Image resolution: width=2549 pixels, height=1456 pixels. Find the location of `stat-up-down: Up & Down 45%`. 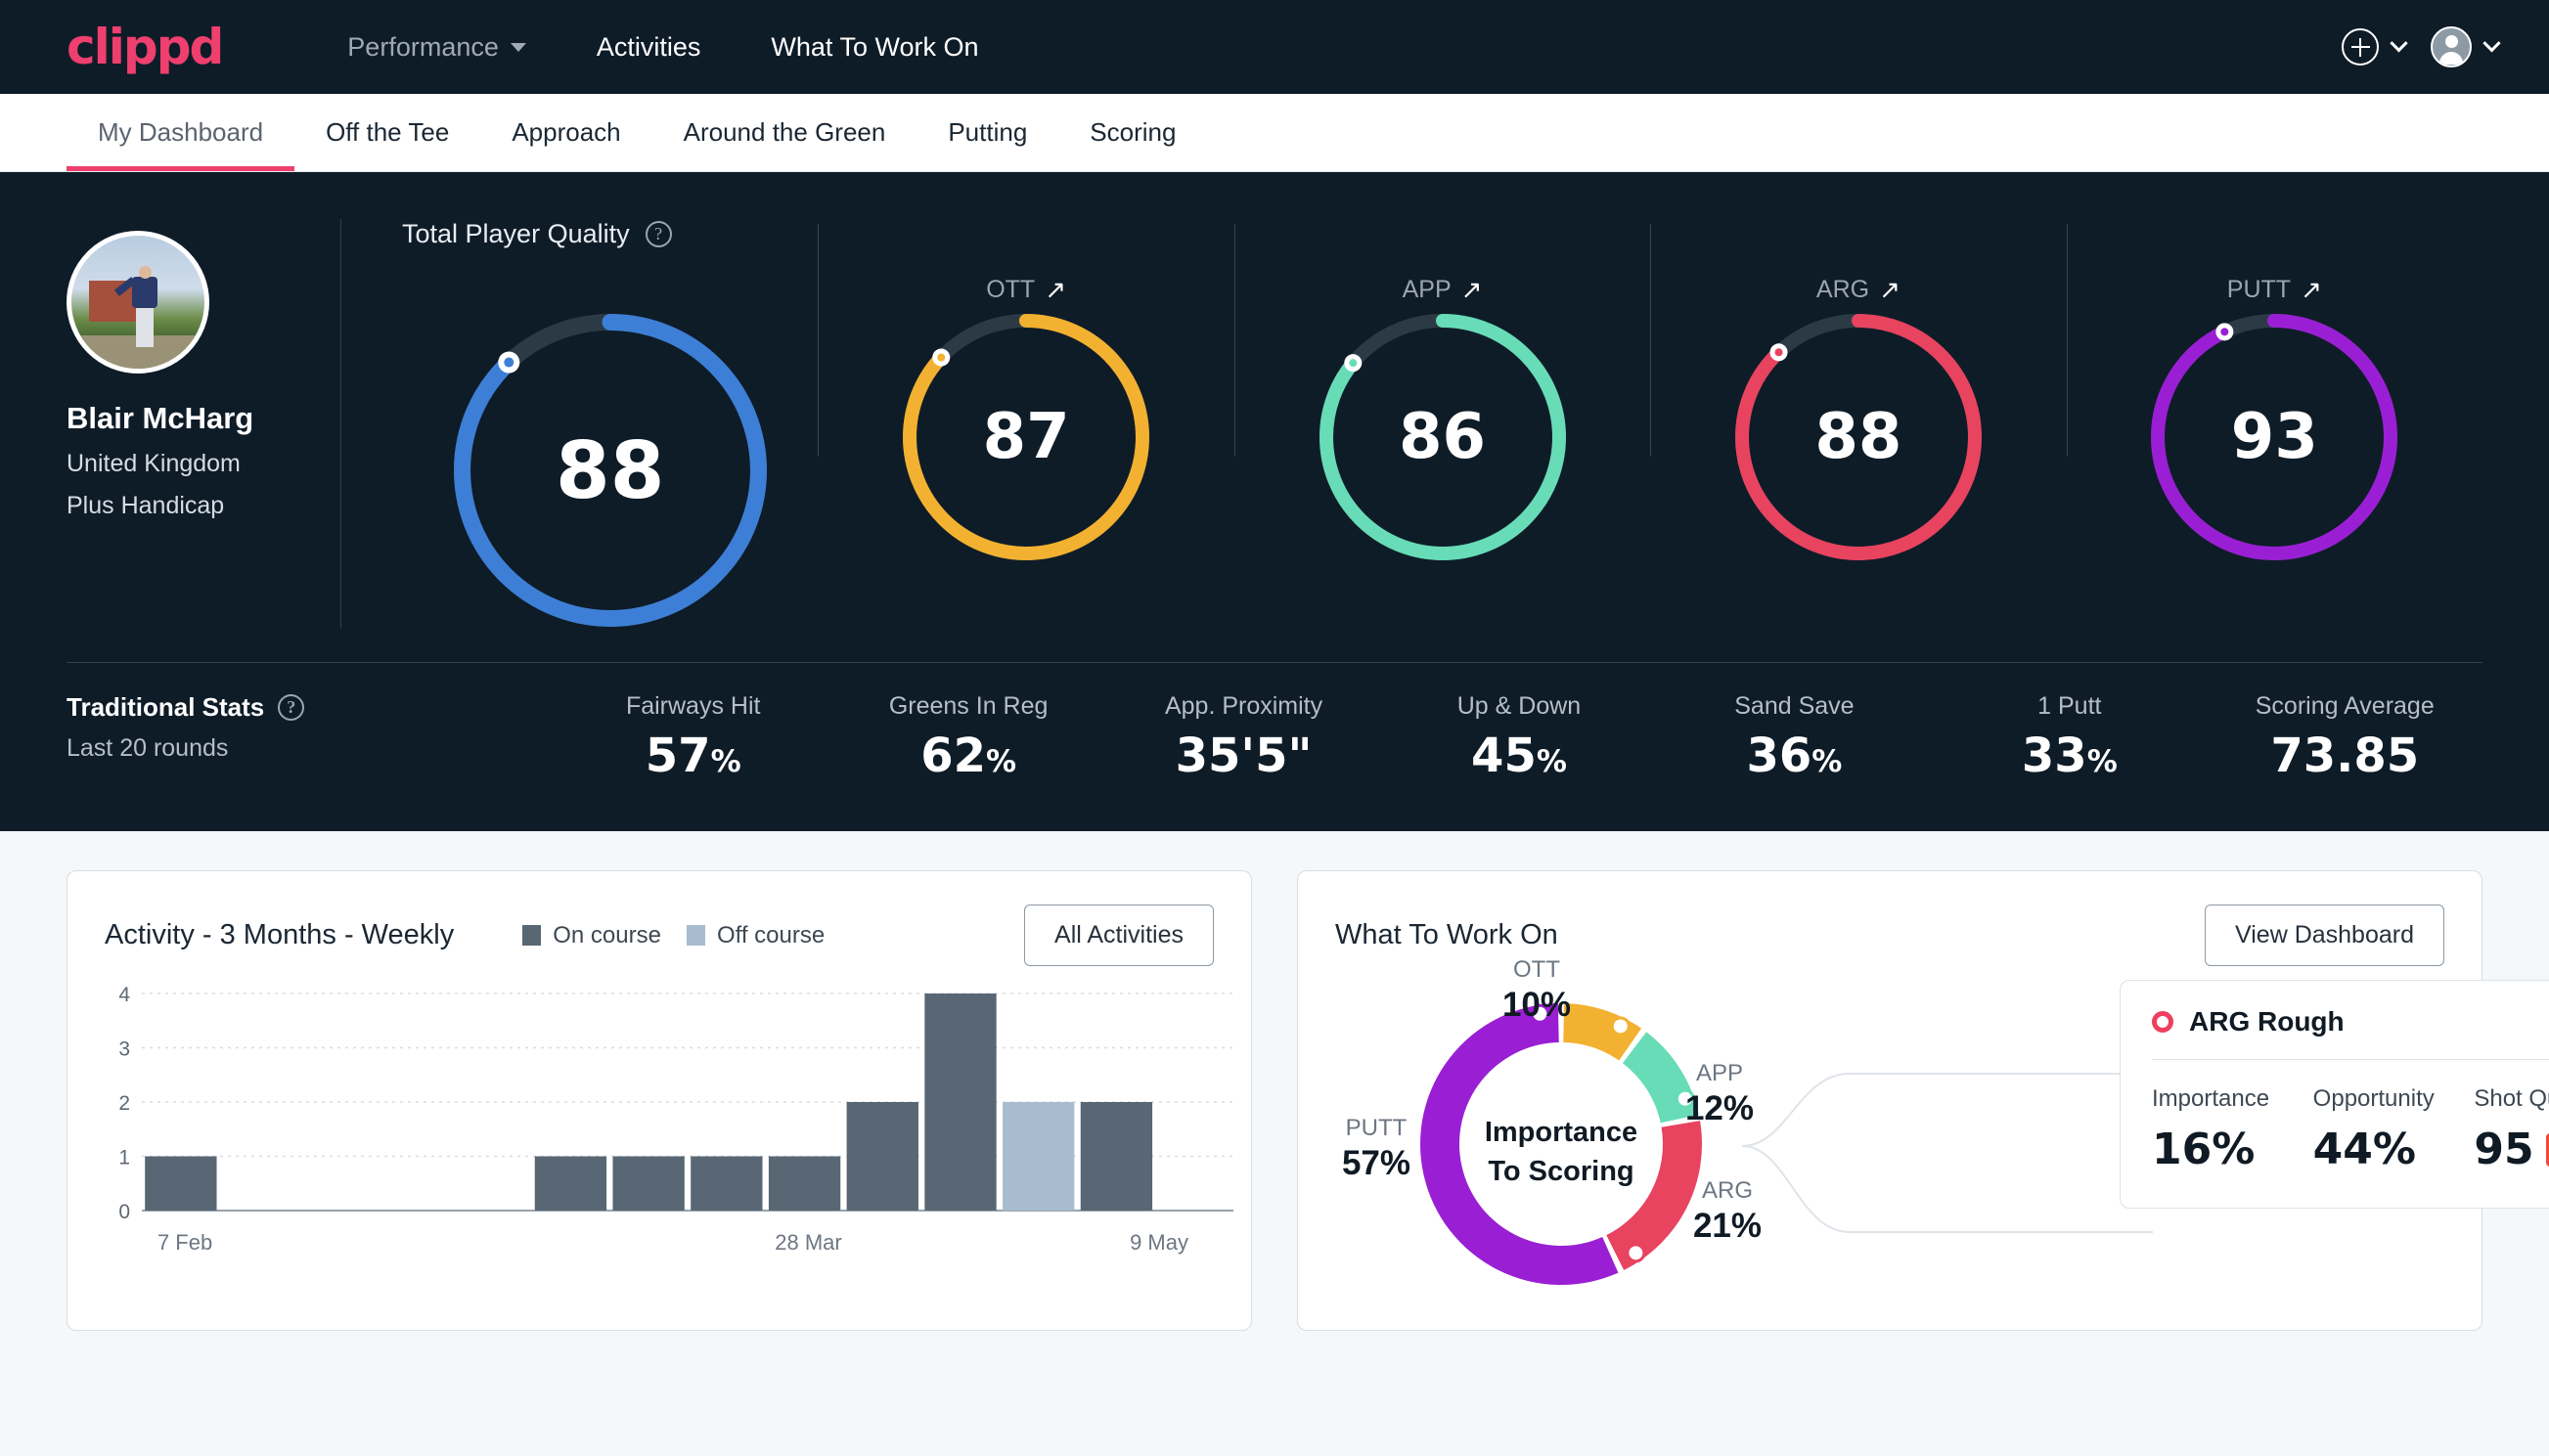

stat-up-down: Up & Down 45% is located at coordinates (1519, 737).